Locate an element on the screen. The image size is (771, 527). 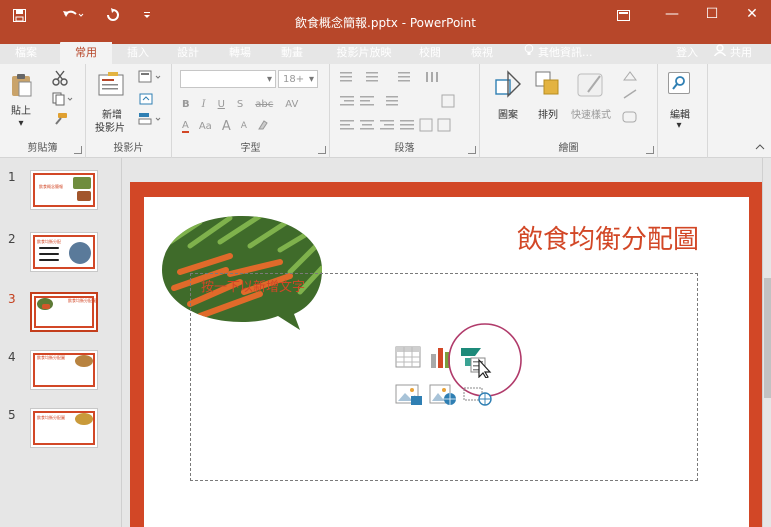
slides-group: 新增 投影片 投影片 is located at coordinates (129, 111).